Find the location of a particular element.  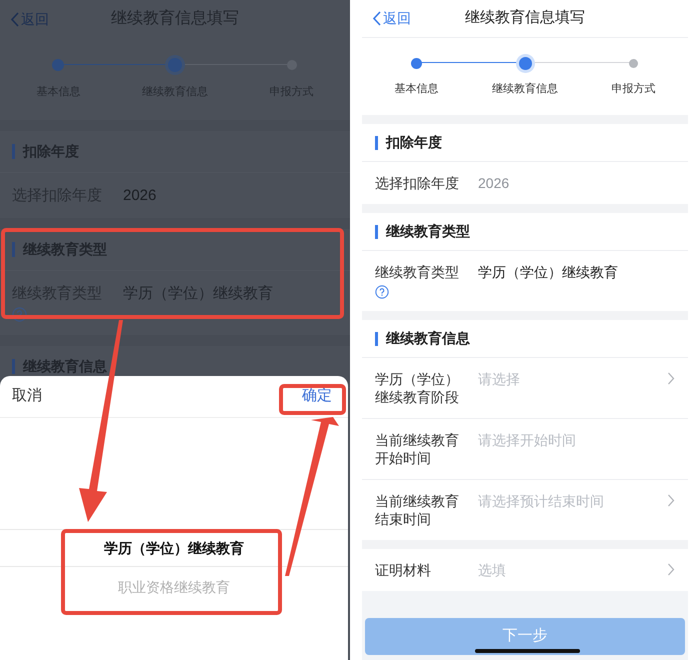

section-title: 继续教育类型 is located at coordinates (428, 231).